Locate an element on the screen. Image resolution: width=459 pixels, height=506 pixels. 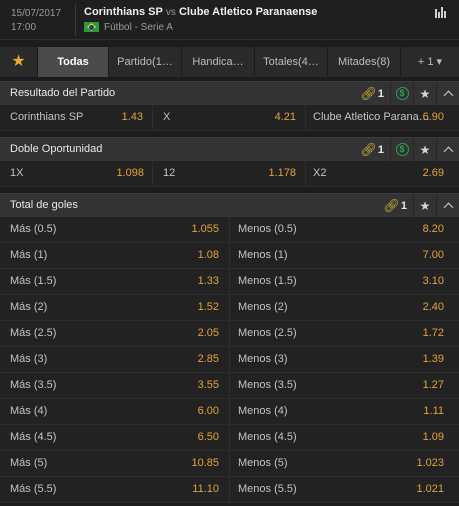
odds-cell: X 4.21 is located at coordinates (229, 117).